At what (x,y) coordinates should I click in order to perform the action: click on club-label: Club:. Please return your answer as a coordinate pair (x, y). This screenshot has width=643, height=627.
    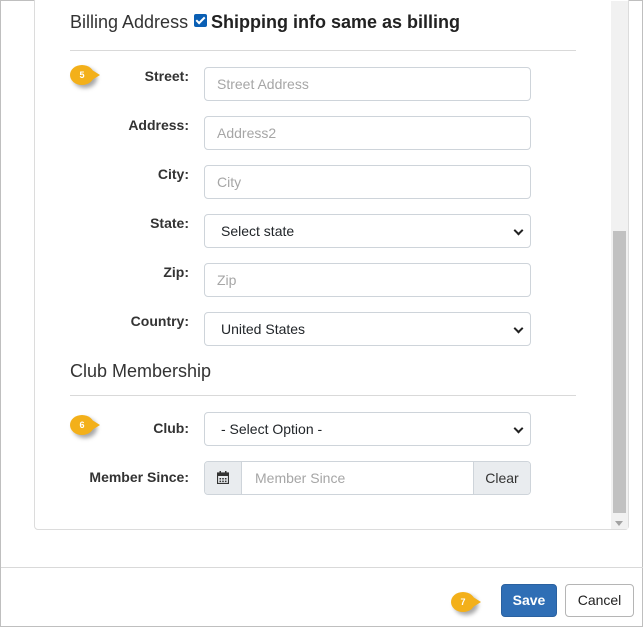
    Looking at the image, I should click on (171, 428).